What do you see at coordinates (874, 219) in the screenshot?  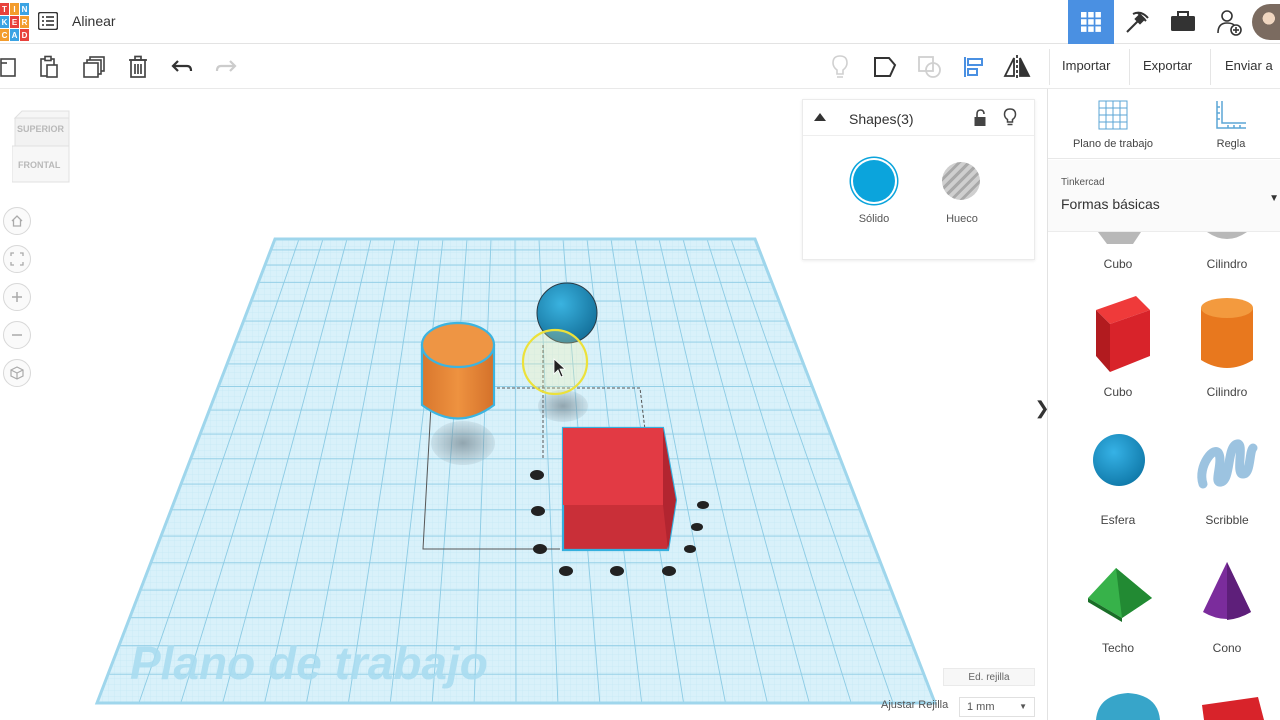 I see `solid-label: Sólido` at bounding box center [874, 219].